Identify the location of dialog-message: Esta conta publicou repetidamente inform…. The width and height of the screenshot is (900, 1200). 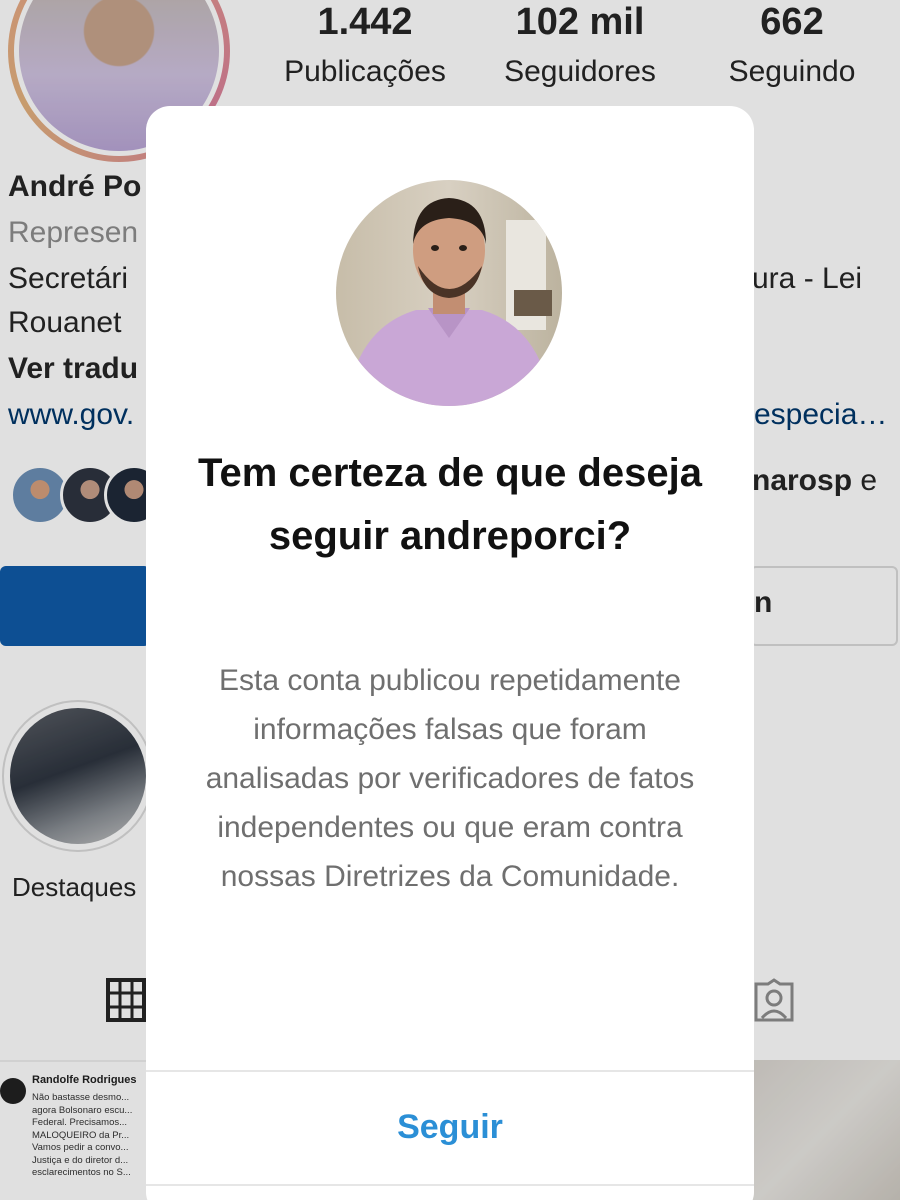
(450, 778).